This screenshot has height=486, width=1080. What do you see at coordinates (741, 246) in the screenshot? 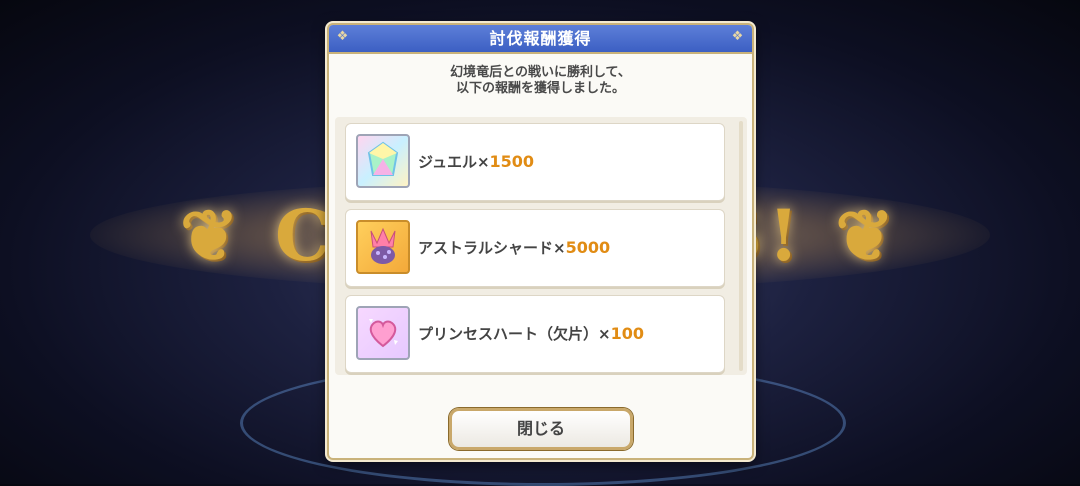
I see `scrollbar` at bounding box center [741, 246].